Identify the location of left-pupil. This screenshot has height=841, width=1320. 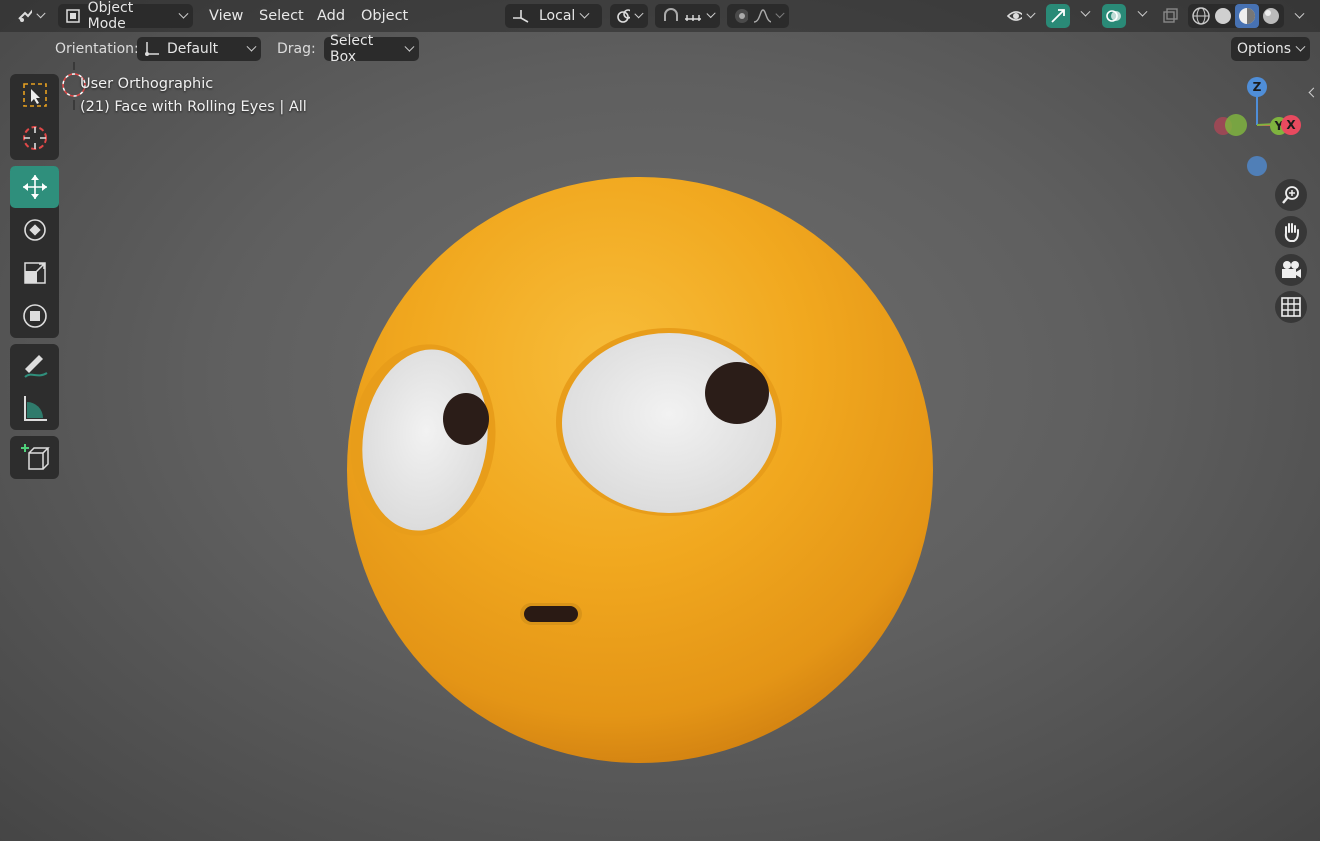
(466, 419).